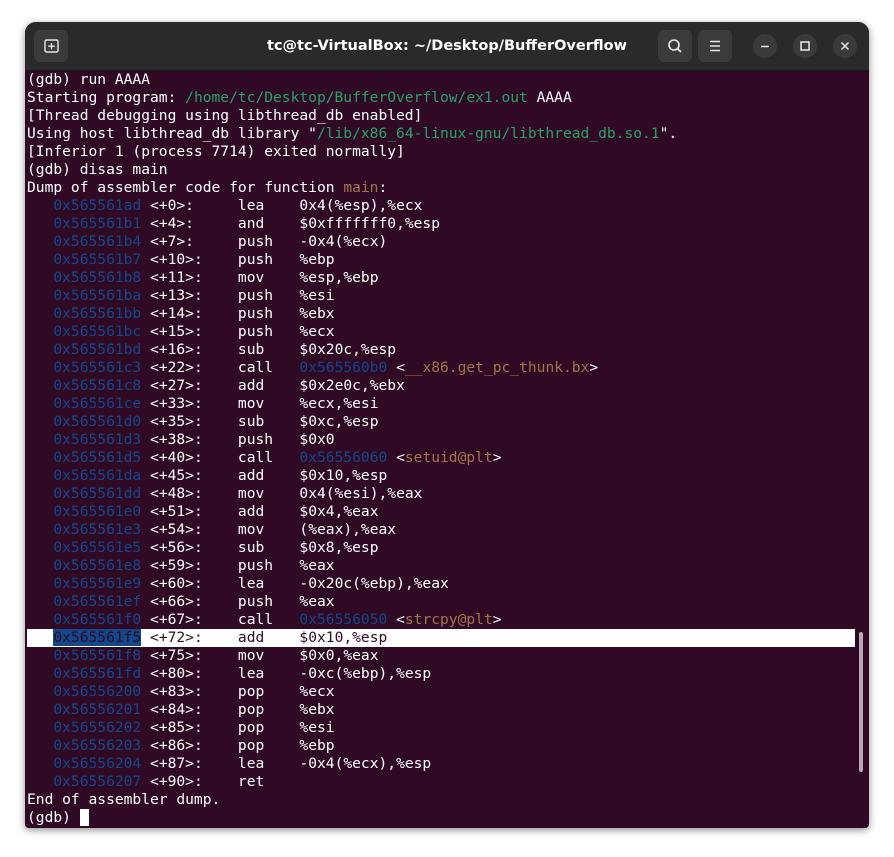 The image size is (894, 857). I want to click on instruction-line: 0x565561bc <+15>: push %ecx, so click(180, 332).